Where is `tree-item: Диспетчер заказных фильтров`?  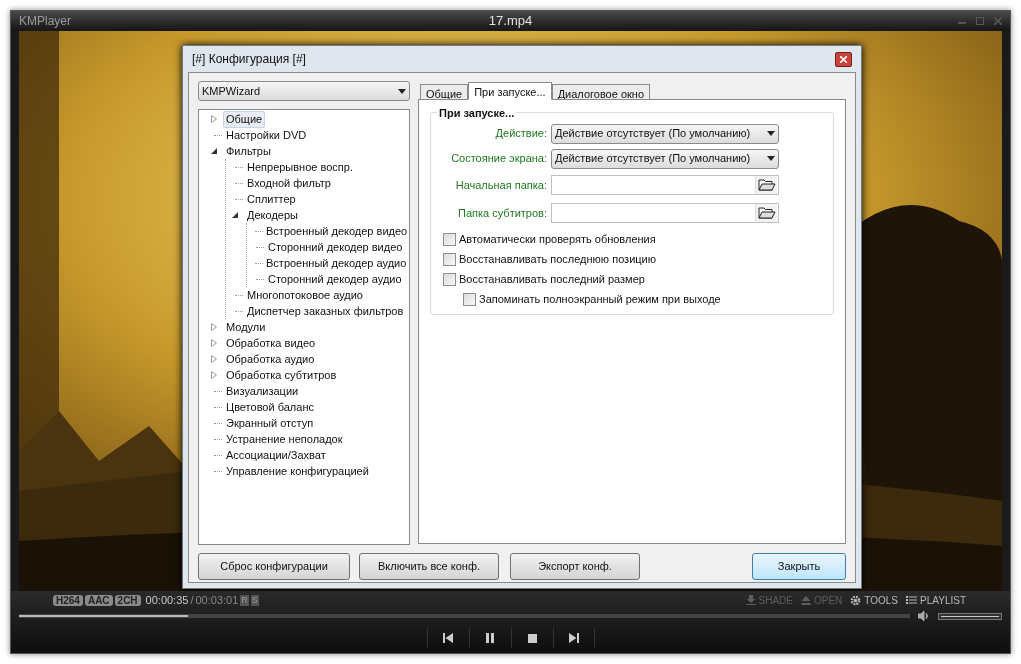
tree-item: Диспетчер заказных фильтров is located at coordinates (325, 311).